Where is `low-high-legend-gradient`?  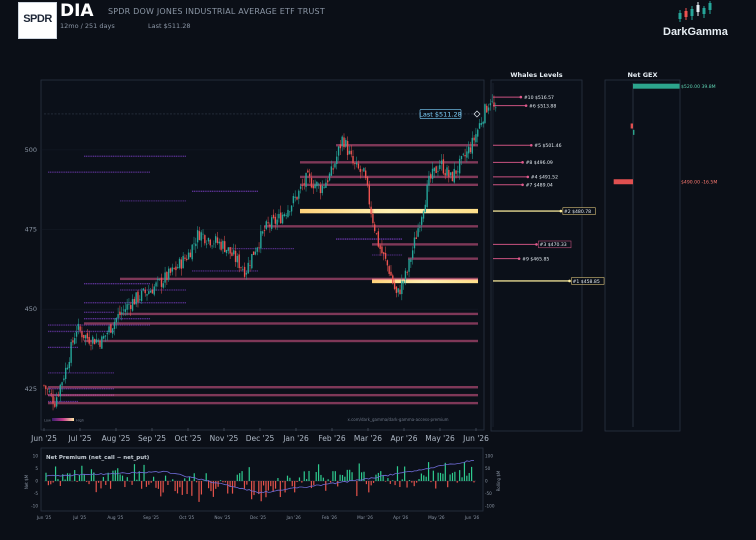 low-high-legend-gradient is located at coordinates (63, 419).